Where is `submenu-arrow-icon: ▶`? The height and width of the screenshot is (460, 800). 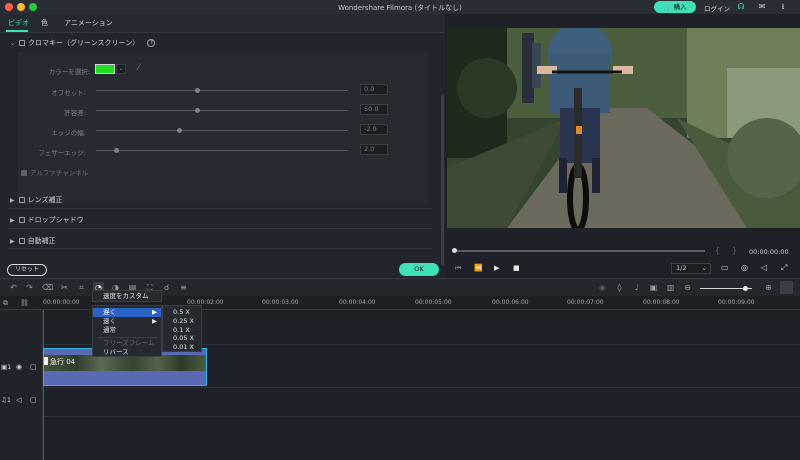
submenu-arrow-icon: ▶ is located at coordinates (154, 321).